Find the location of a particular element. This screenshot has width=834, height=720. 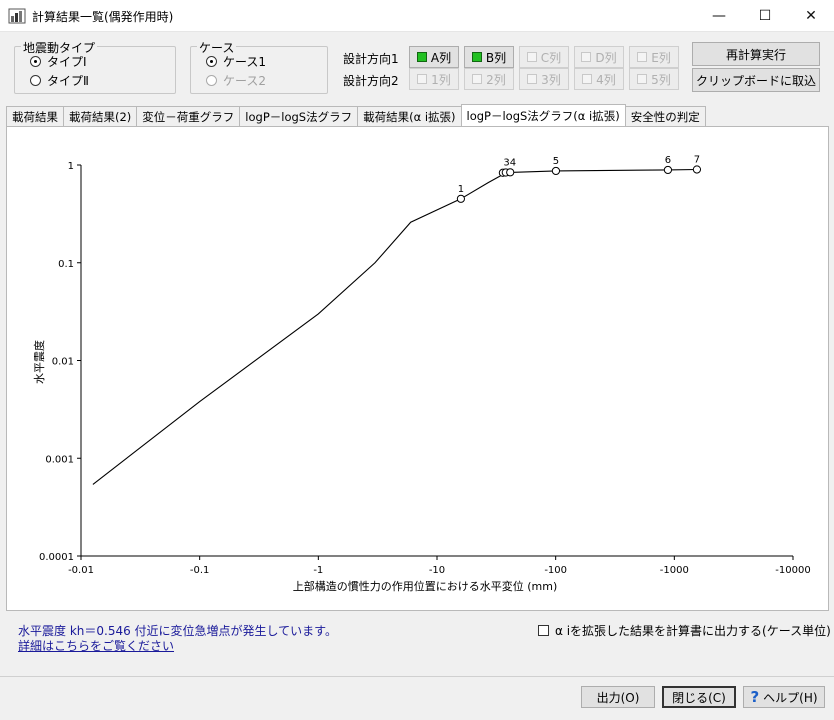

button-label: 5列 is located at coordinates (661, 79).